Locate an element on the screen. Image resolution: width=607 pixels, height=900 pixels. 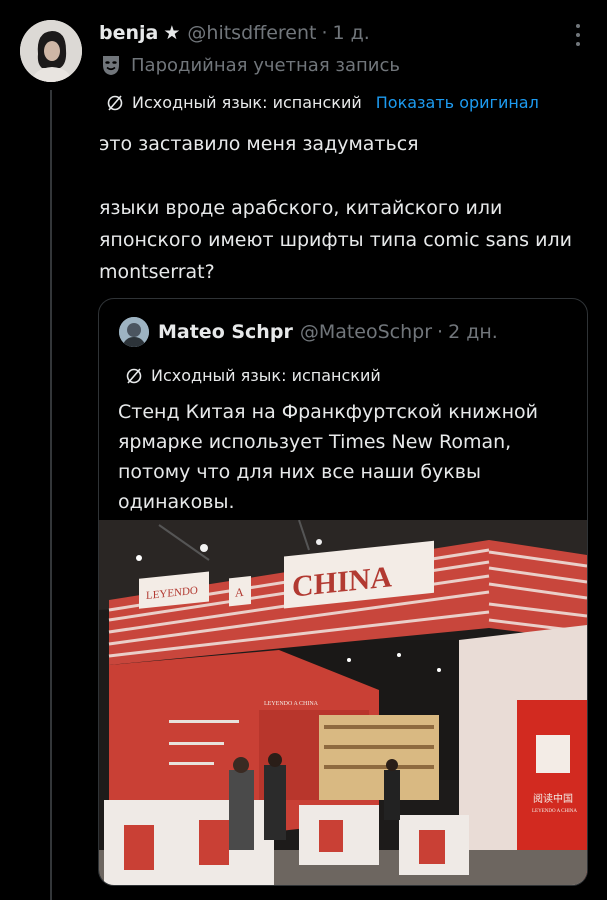
author-handle: @hitsdfferent is located at coordinates (251, 33).